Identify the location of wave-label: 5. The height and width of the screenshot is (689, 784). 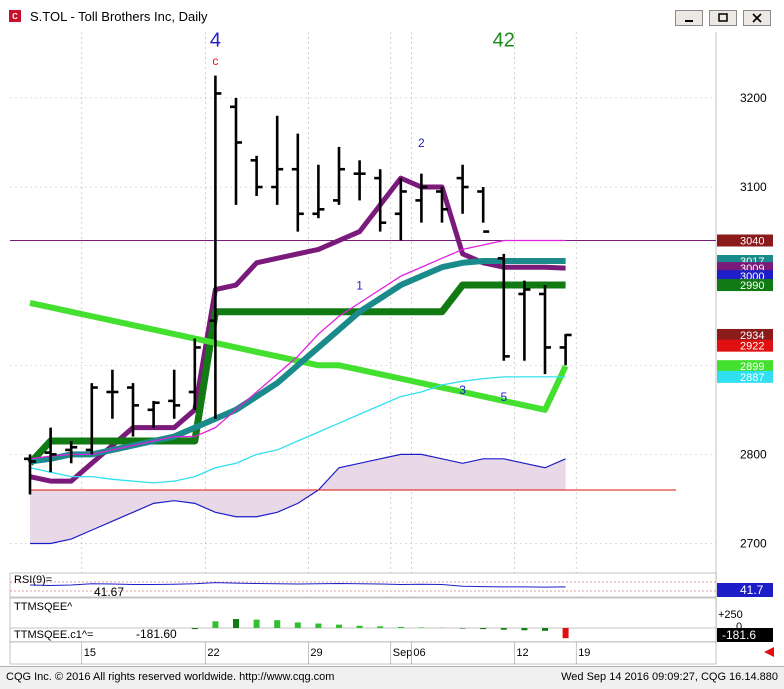
(503, 397).